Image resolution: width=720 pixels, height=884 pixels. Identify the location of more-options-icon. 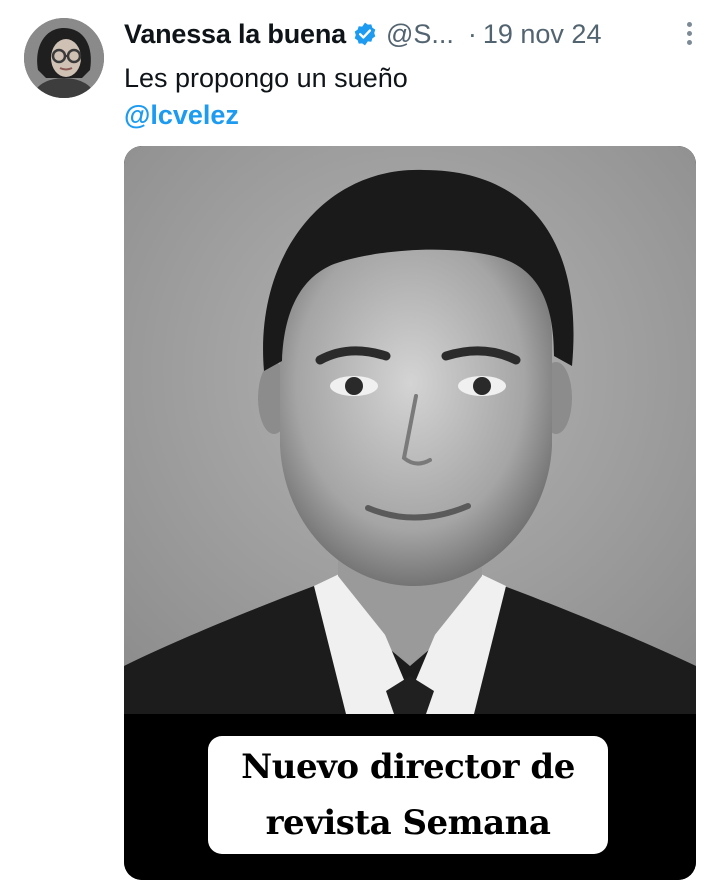
(689, 36).